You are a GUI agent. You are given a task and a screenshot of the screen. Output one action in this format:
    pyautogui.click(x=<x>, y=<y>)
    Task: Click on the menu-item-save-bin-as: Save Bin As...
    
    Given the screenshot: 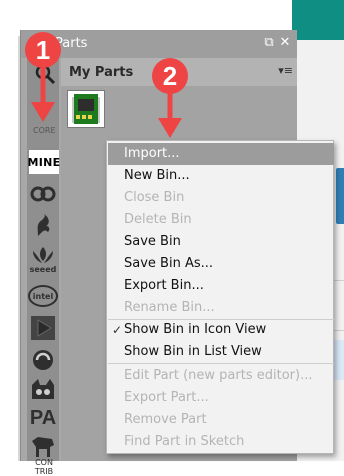 What is the action you would take?
    pyautogui.click(x=221, y=264)
    